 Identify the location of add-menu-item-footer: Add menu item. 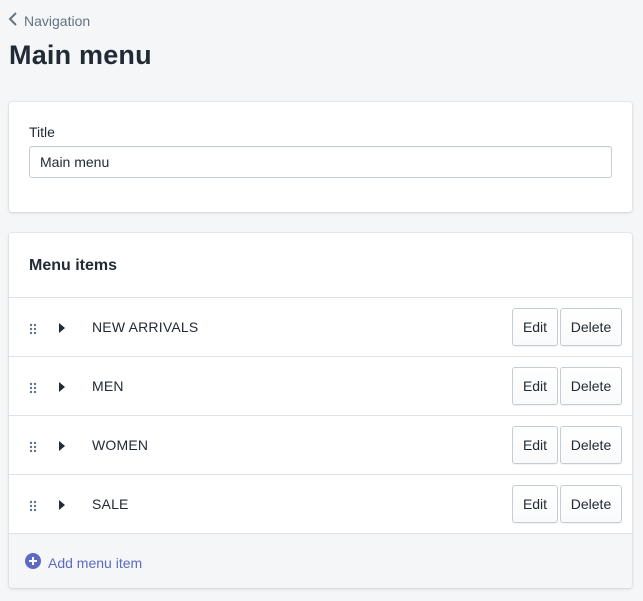
(320, 560).